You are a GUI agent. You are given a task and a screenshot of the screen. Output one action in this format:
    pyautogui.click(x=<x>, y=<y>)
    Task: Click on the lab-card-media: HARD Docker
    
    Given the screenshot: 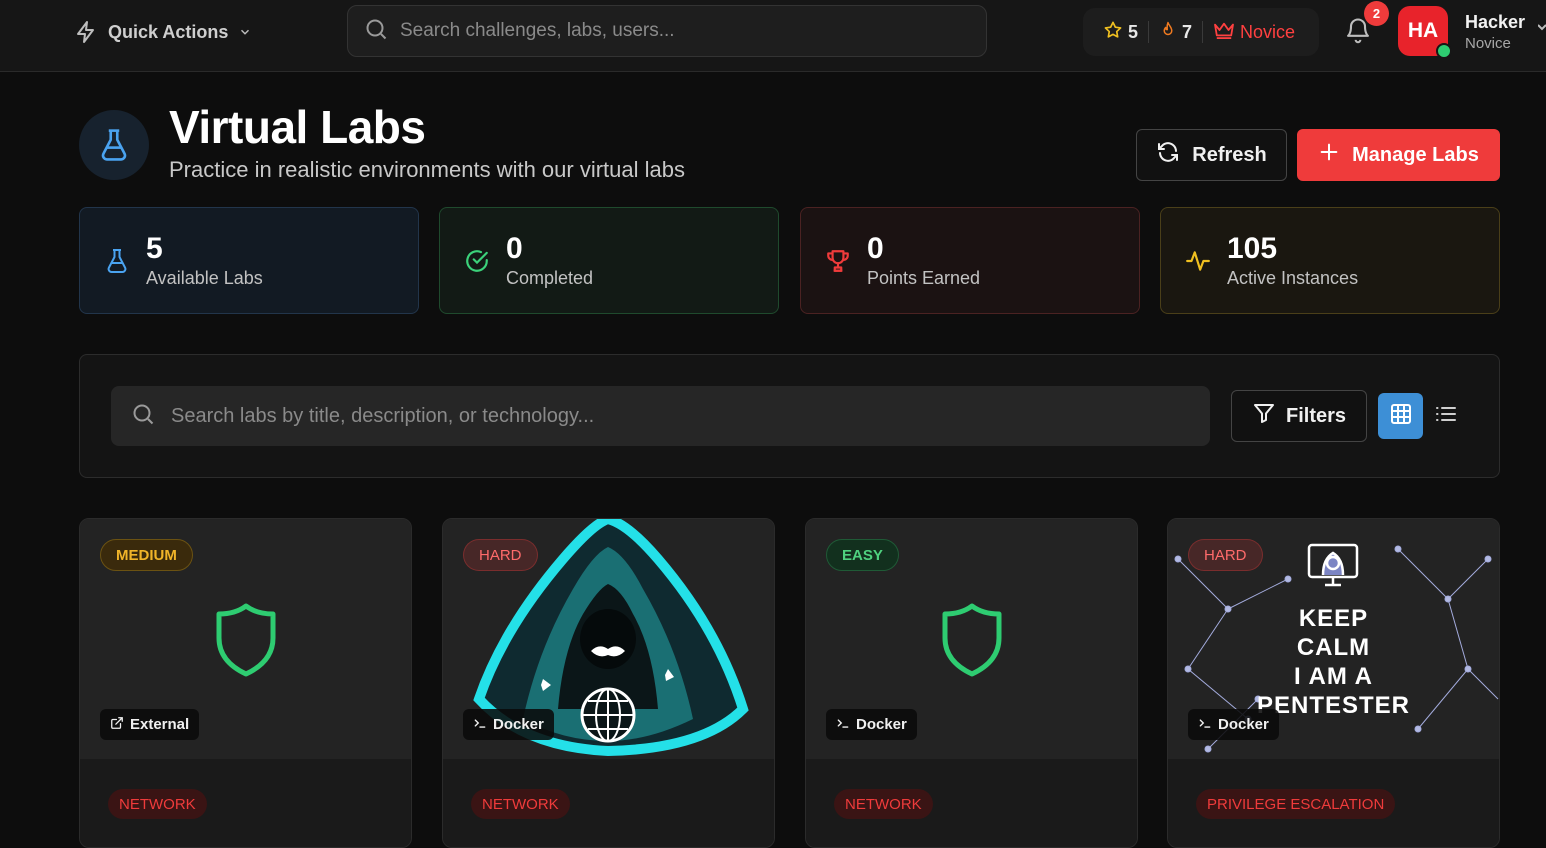 What is the action you would take?
    pyautogui.click(x=608, y=639)
    